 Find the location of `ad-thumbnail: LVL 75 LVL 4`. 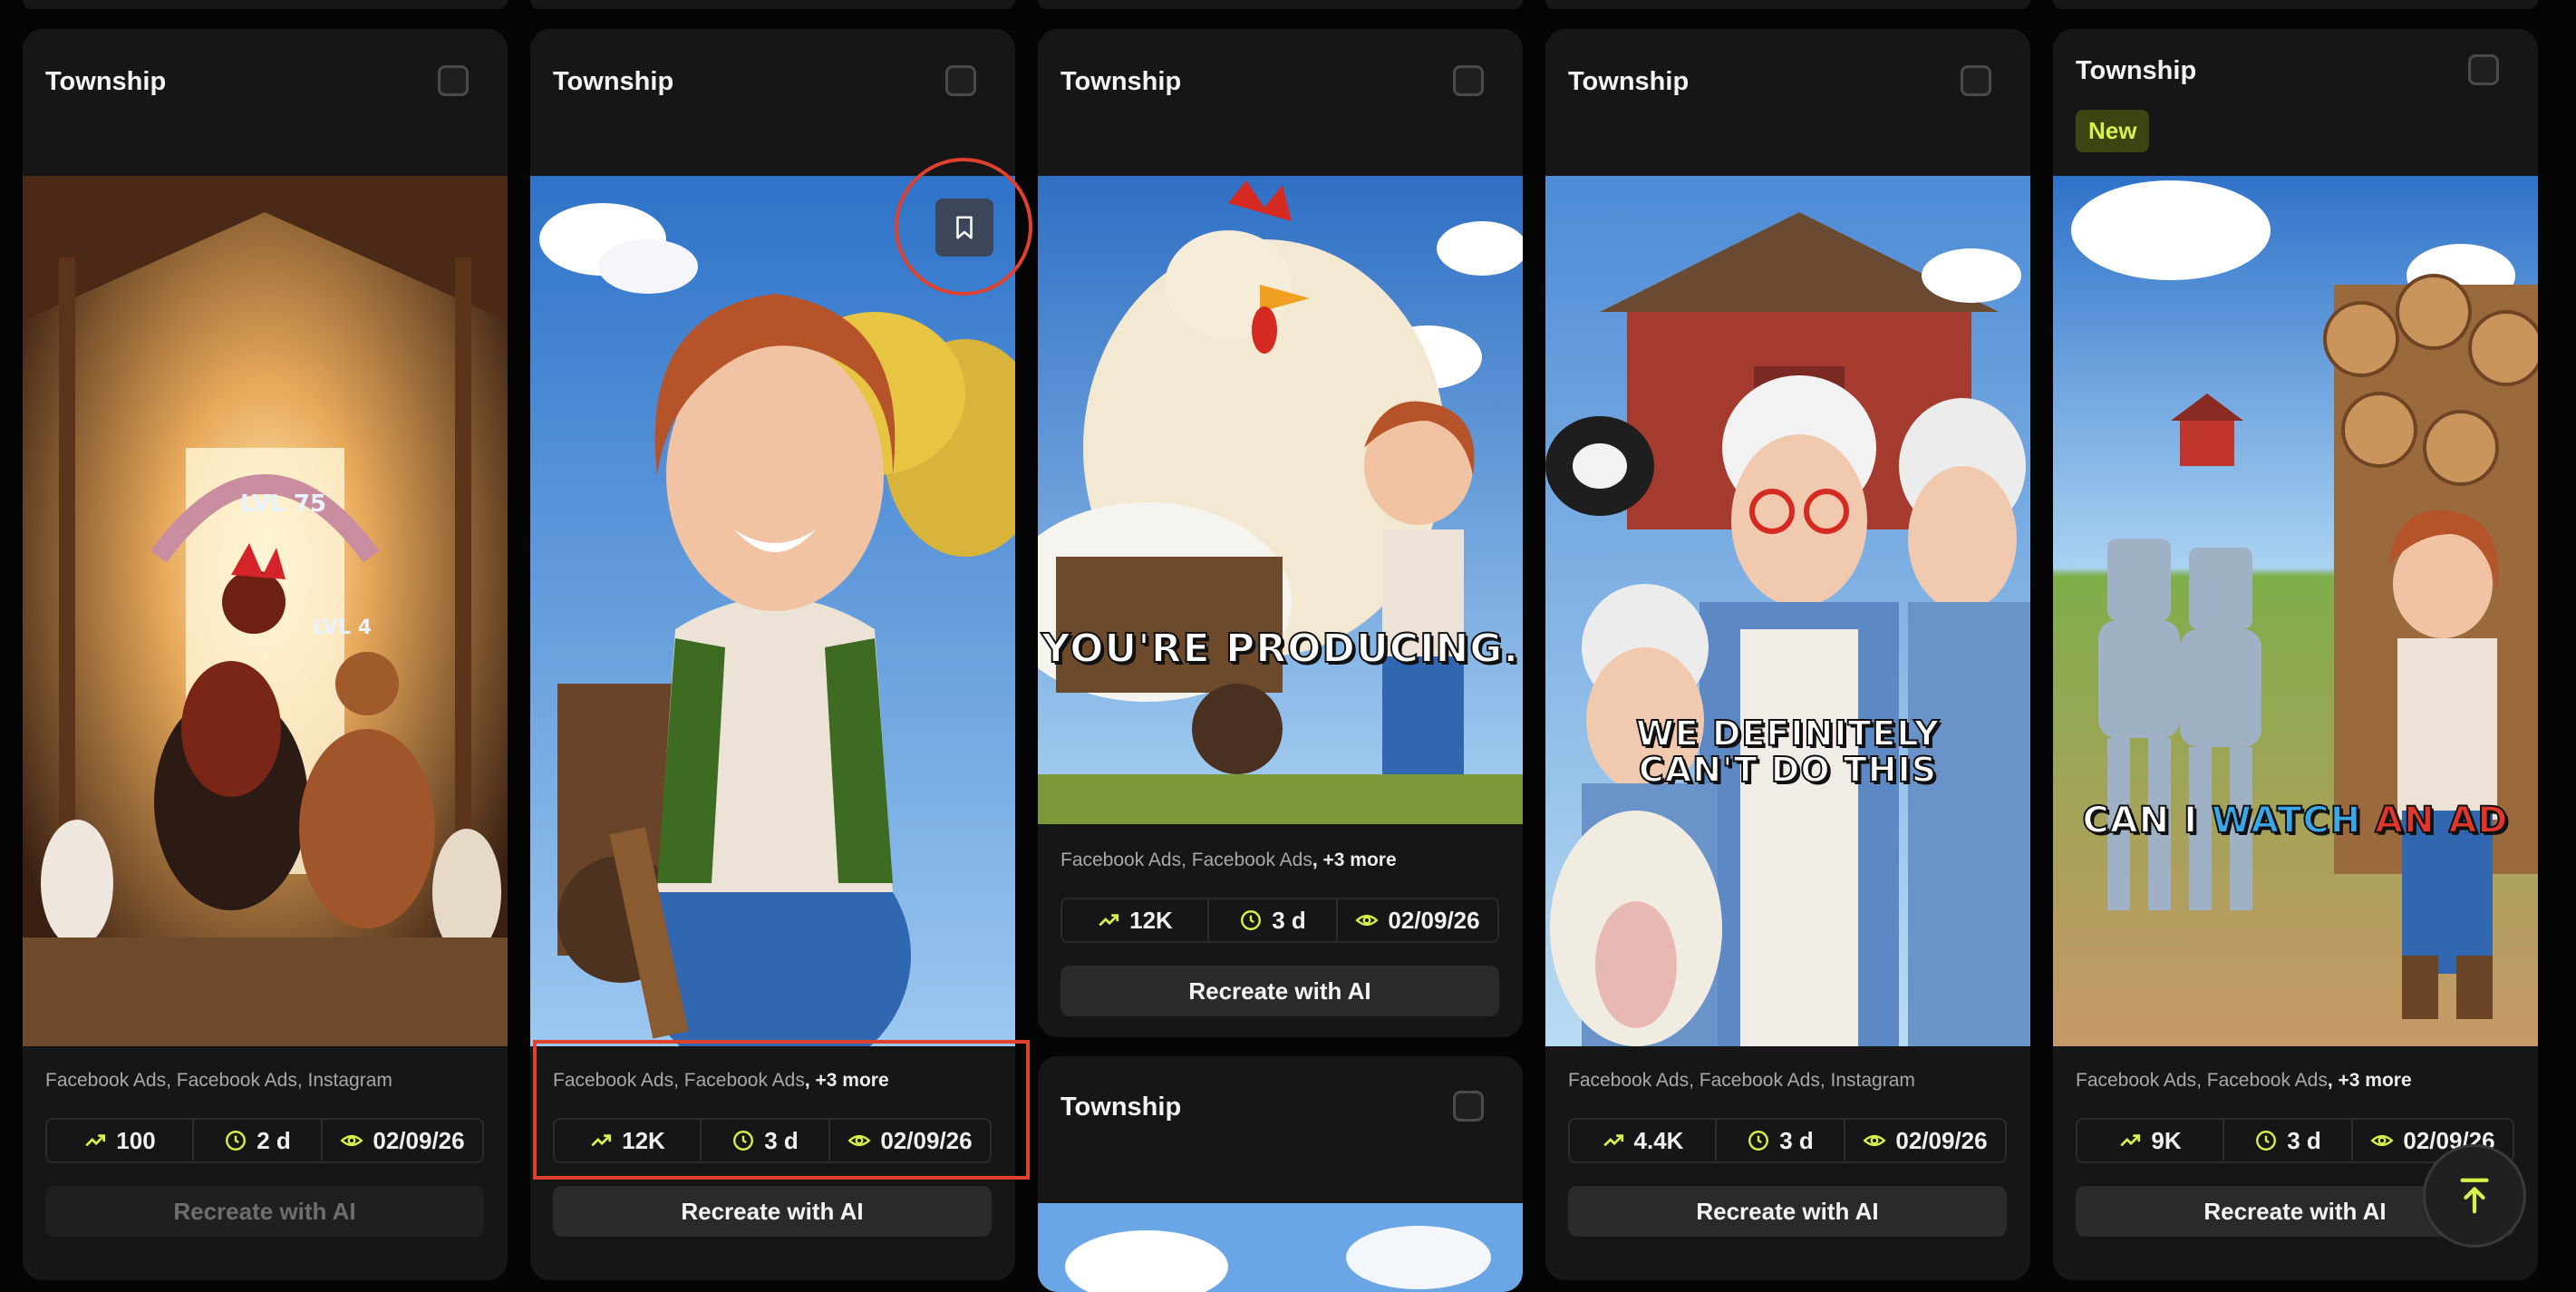

ad-thumbnail: LVL 75 LVL 4 is located at coordinates (265, 611).